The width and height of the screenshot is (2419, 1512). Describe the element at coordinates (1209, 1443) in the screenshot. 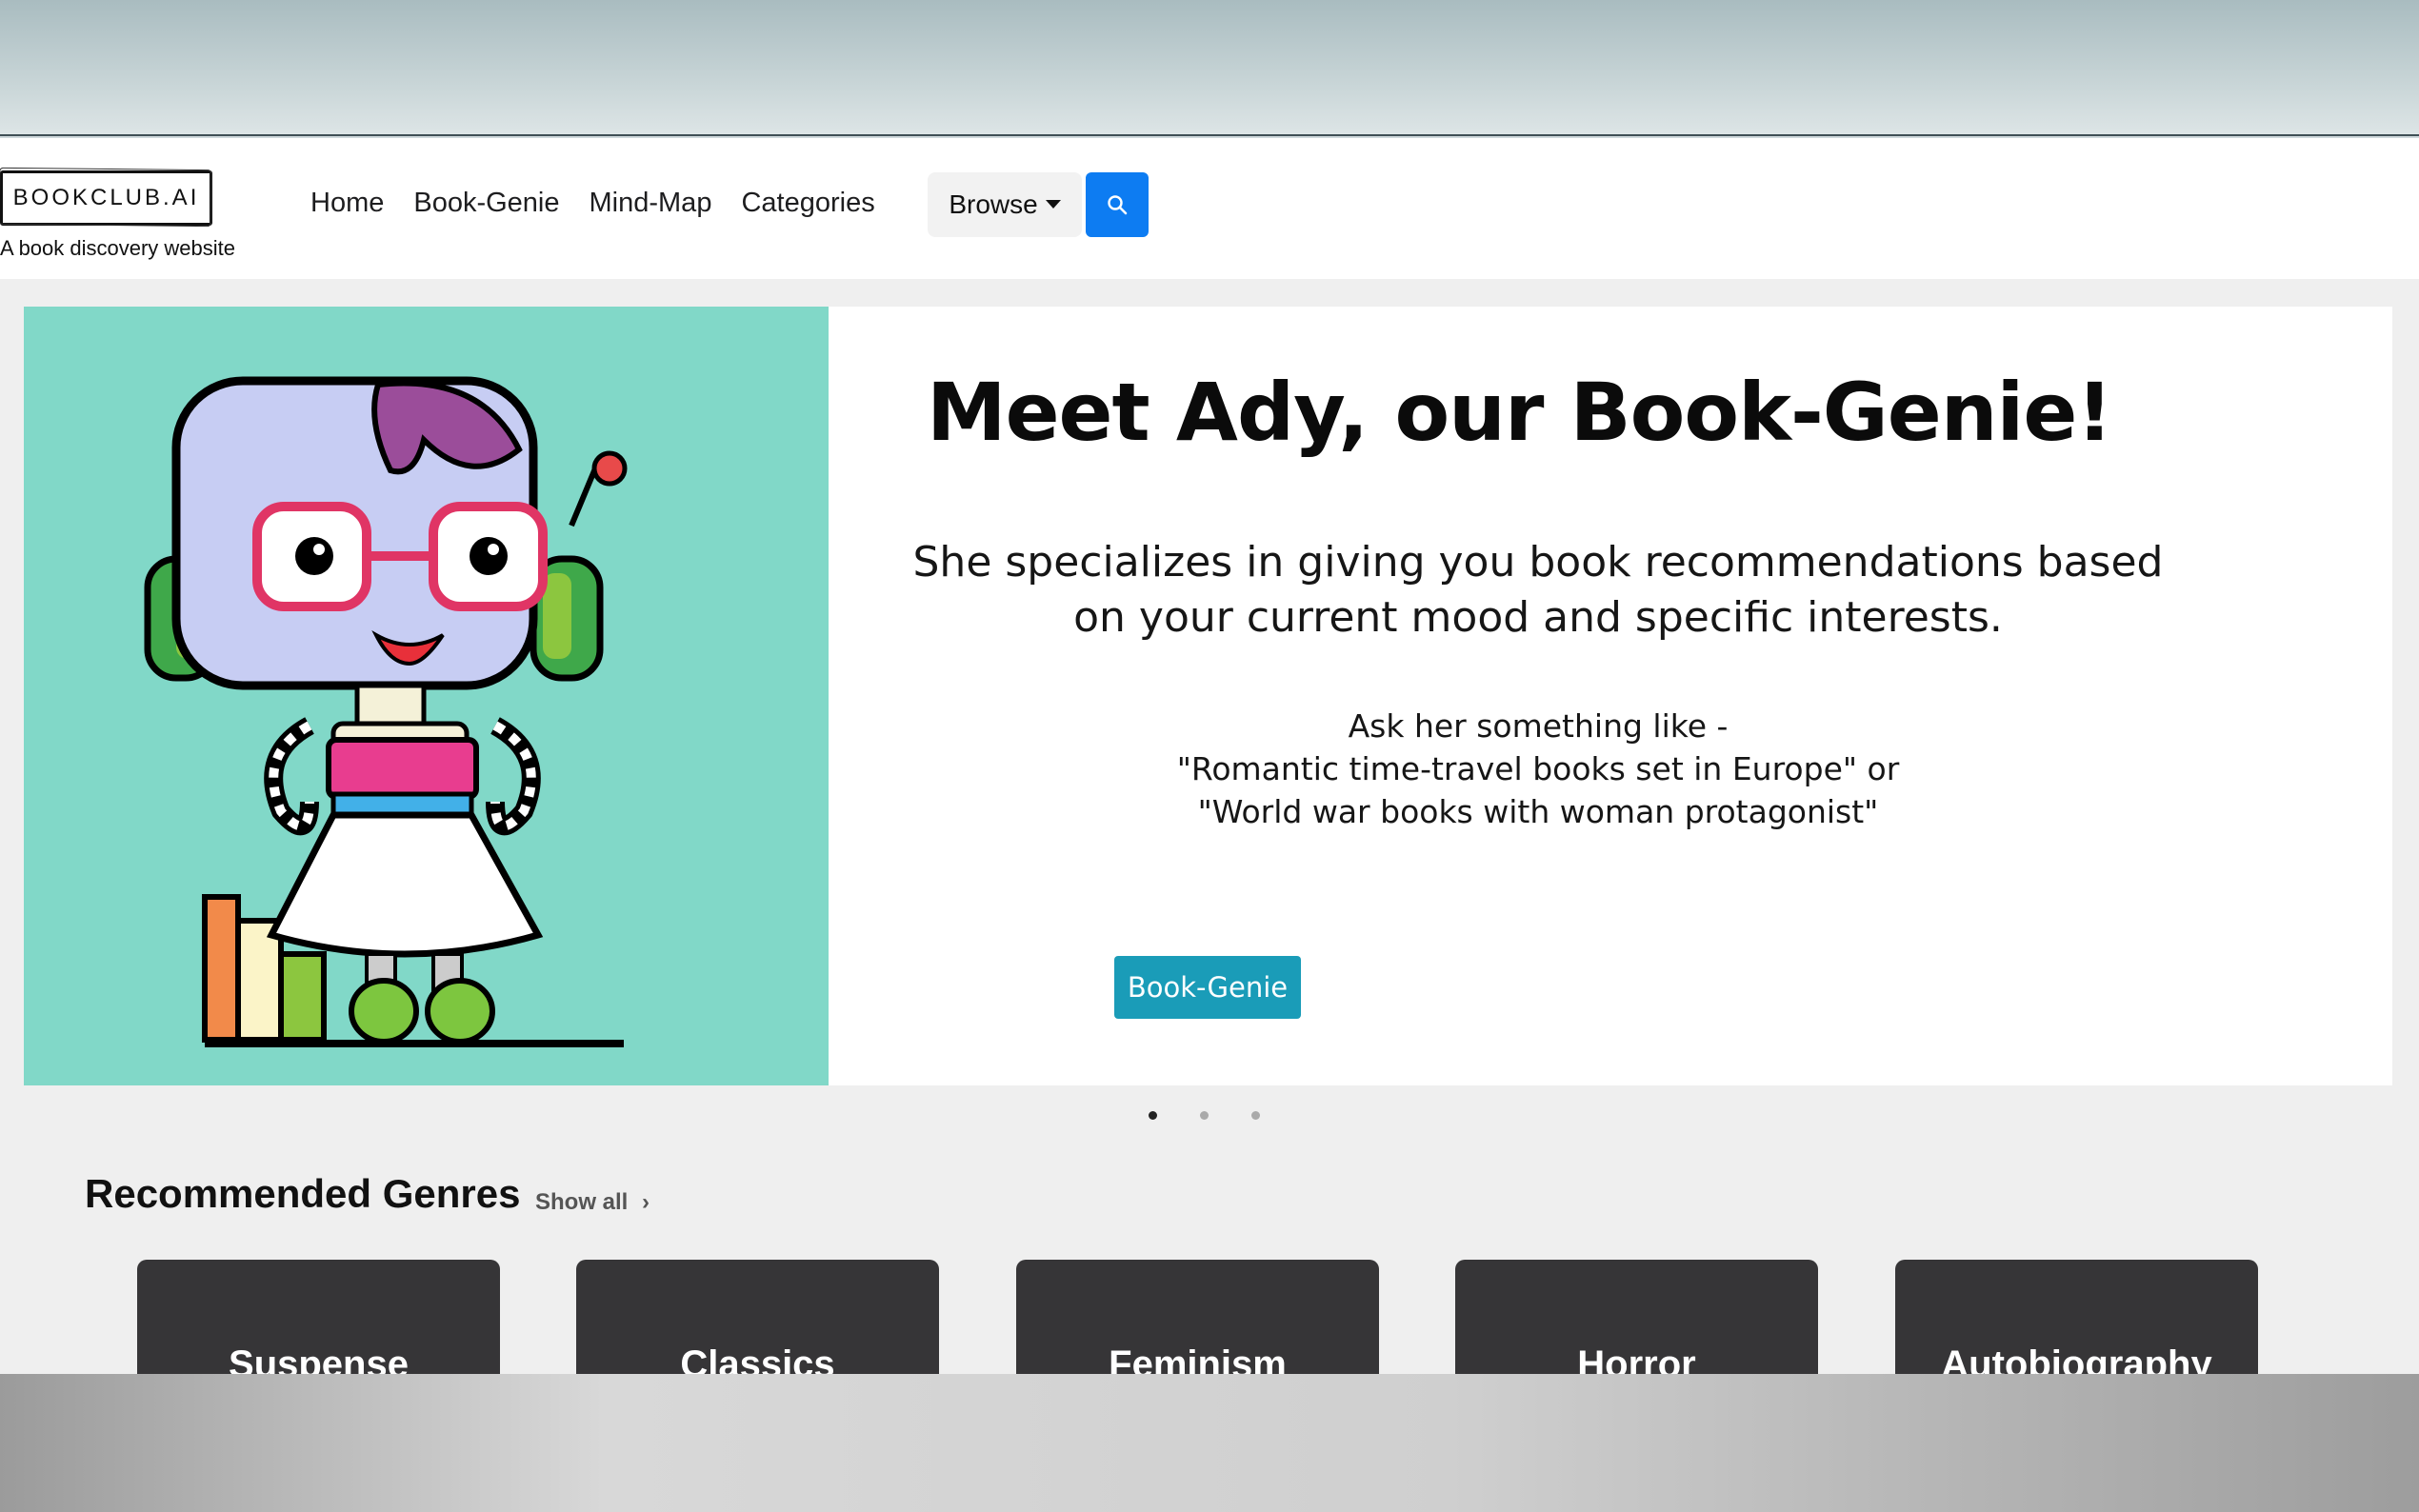

I see `browser-bottom-blur` at that location.